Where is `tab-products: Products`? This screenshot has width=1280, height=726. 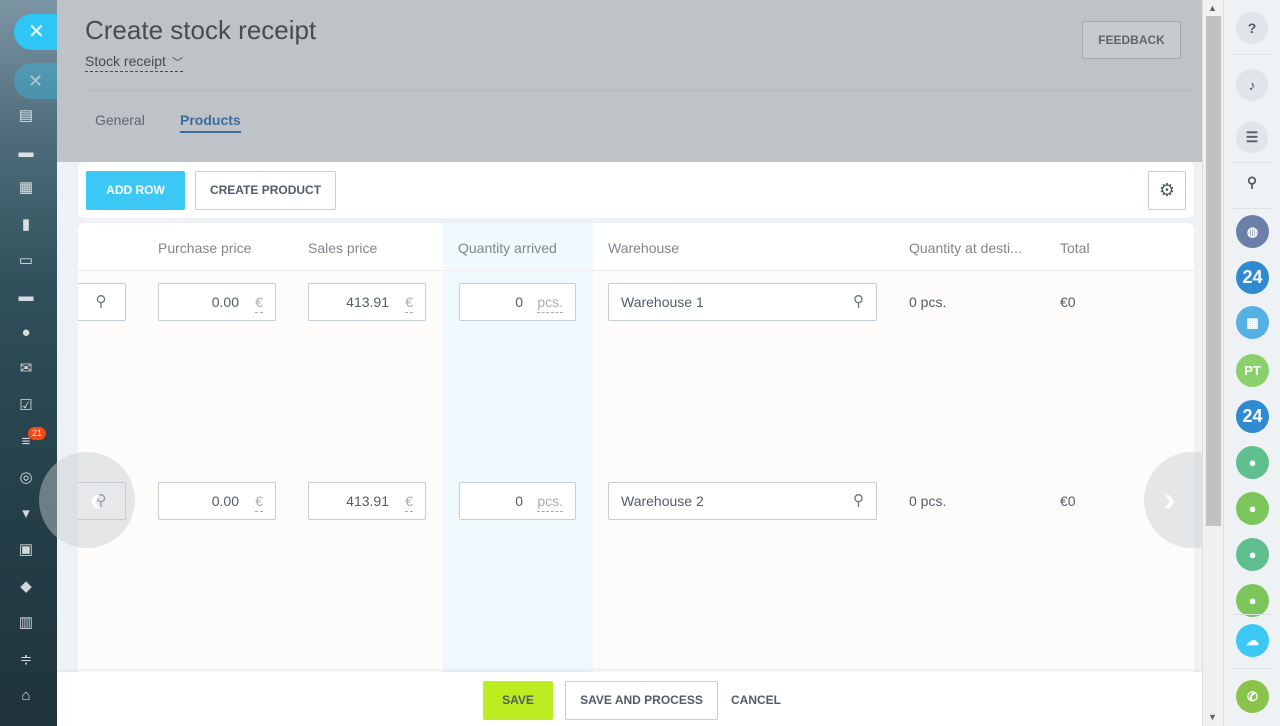 tab-products: Products is located at coordinates (210, 122).